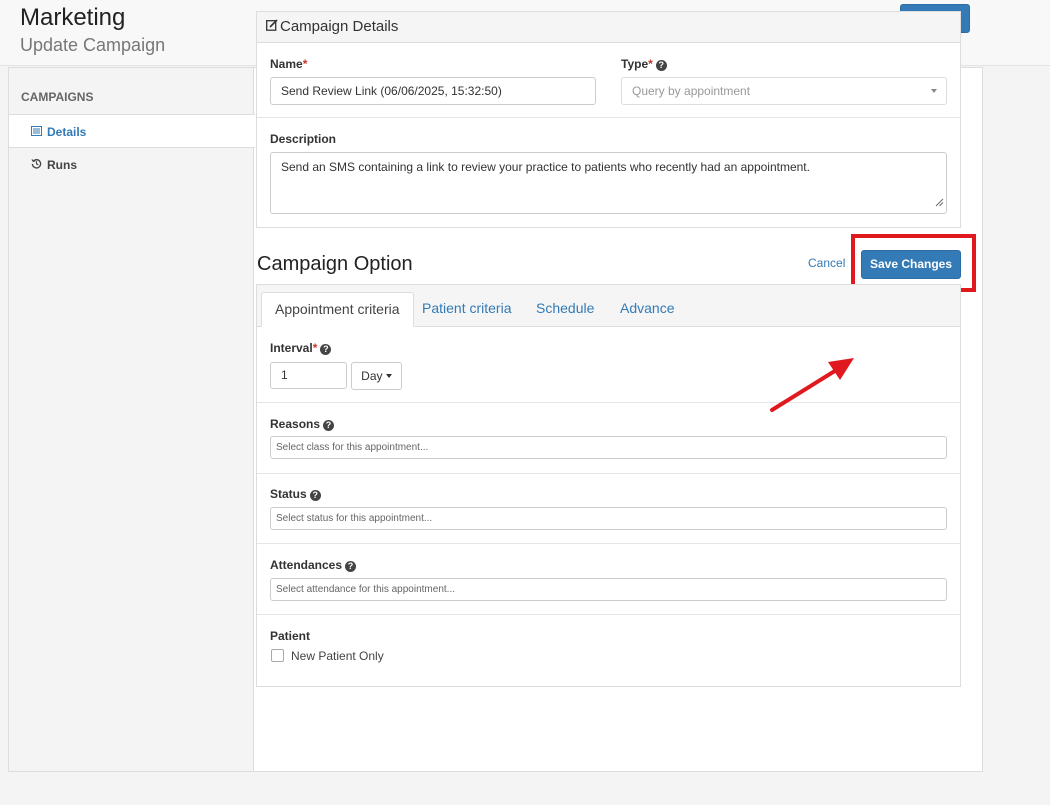 The image size is (1050, 805). Describe the element at coordinates (73, 17) in the screenshot. I see `page-title: Marketing` at that location.